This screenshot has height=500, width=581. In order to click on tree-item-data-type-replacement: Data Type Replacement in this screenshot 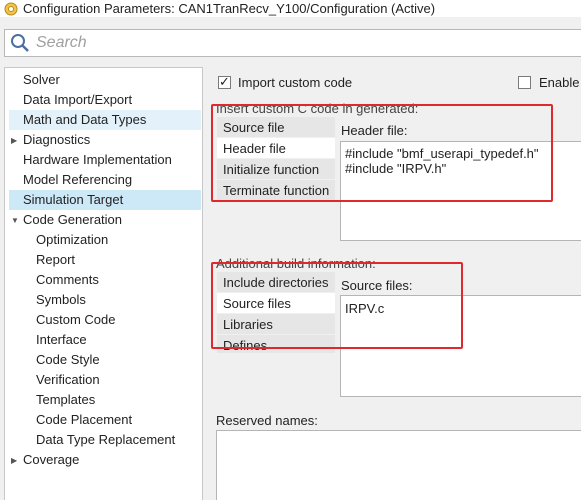, I will do `click(105, 440)`.